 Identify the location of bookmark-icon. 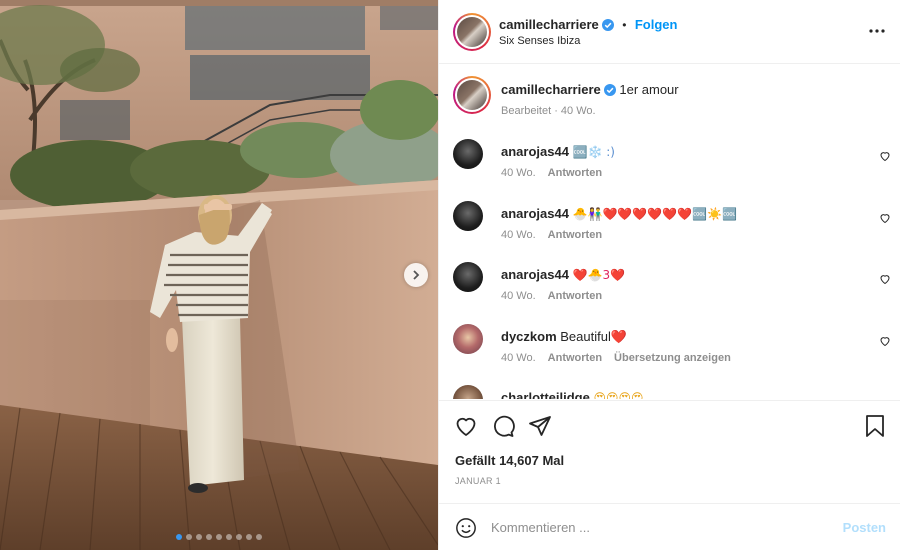
(875, 428).